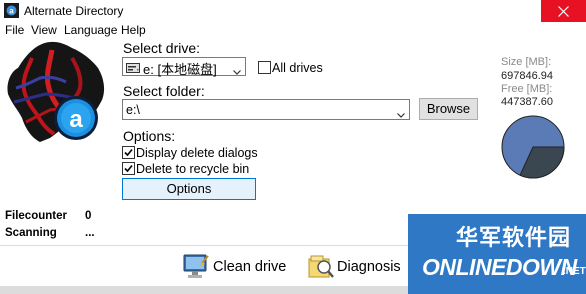 This screenshot has height=294, width=586. I want to click on size-label: Size [MB]:, so click(526, 62).